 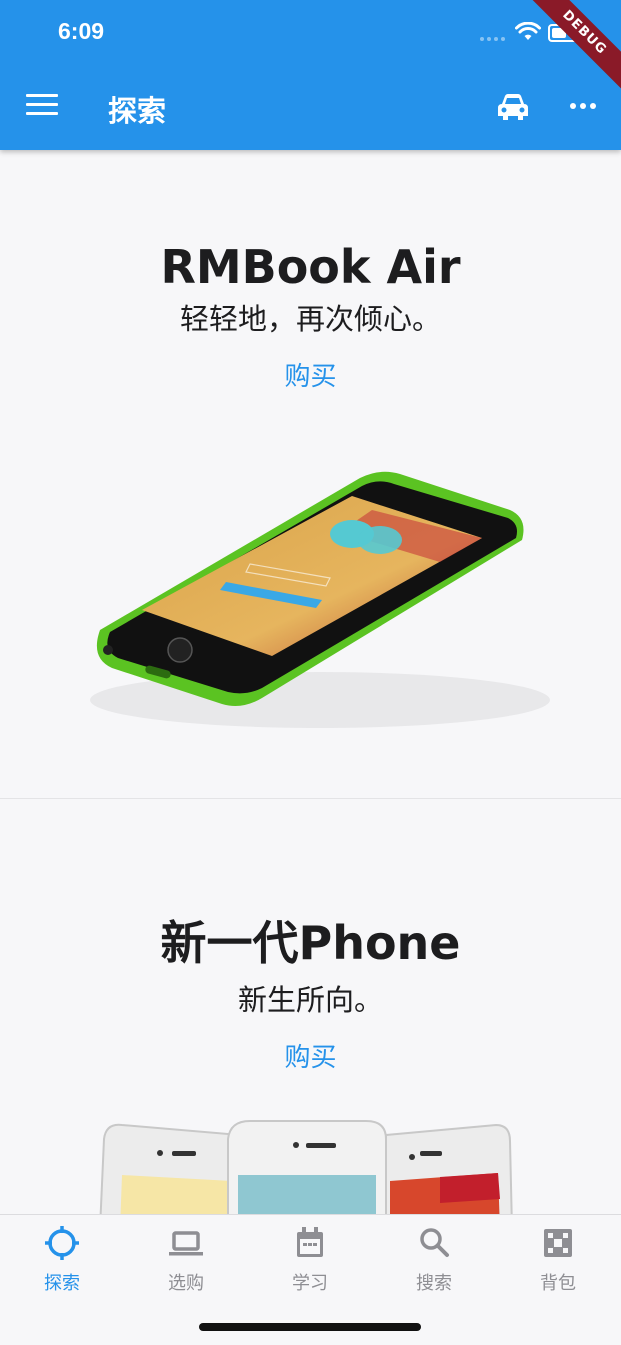 What do you see at coordinates (583, 106) in the screenshot?
I see `more-options-button` at bounding box center [583, 106].